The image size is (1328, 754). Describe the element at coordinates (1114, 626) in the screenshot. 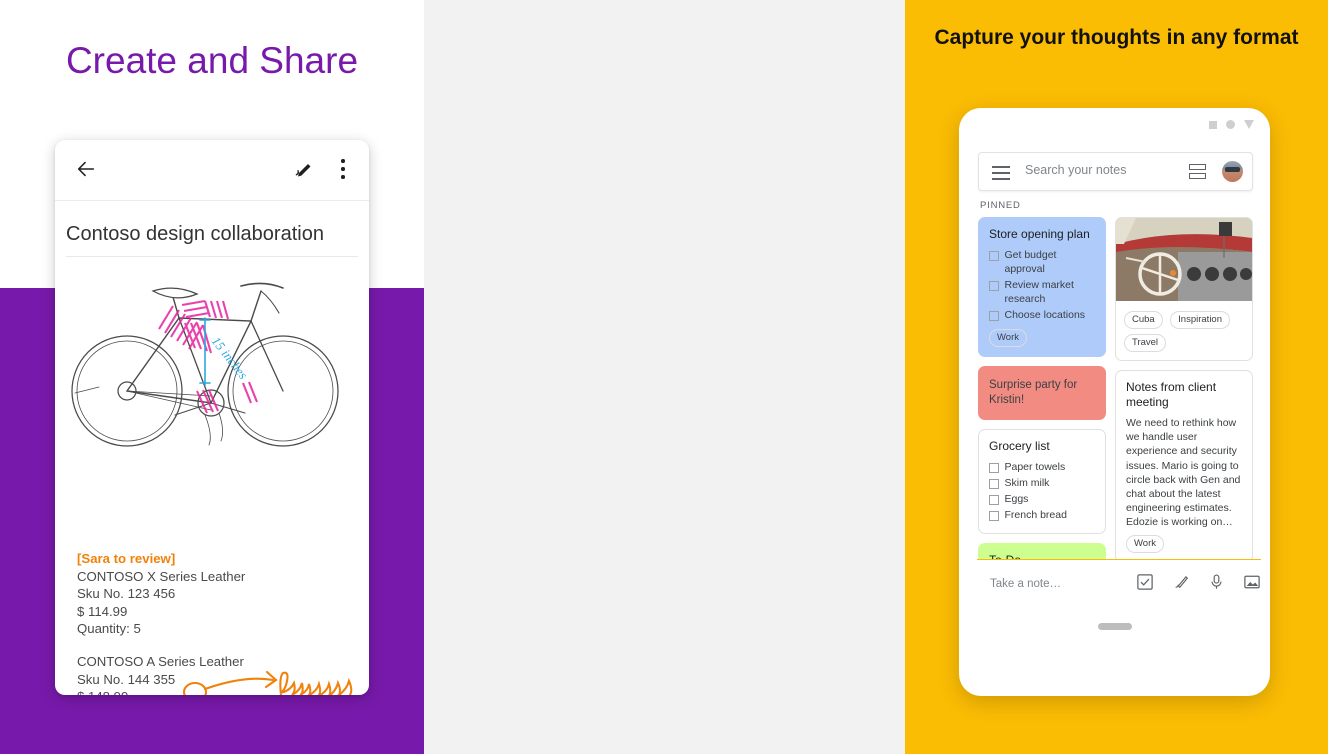

I see `home-indicator` at that location.